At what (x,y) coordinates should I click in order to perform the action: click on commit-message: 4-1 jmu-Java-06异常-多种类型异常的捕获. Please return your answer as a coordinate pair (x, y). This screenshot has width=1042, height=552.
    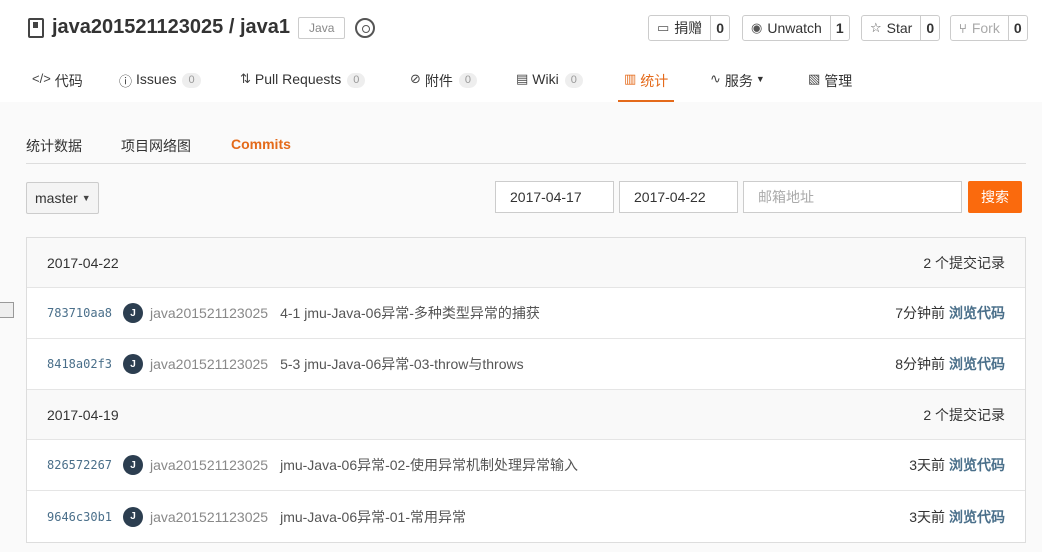
    Looking at the image, I should click on (587, 313).